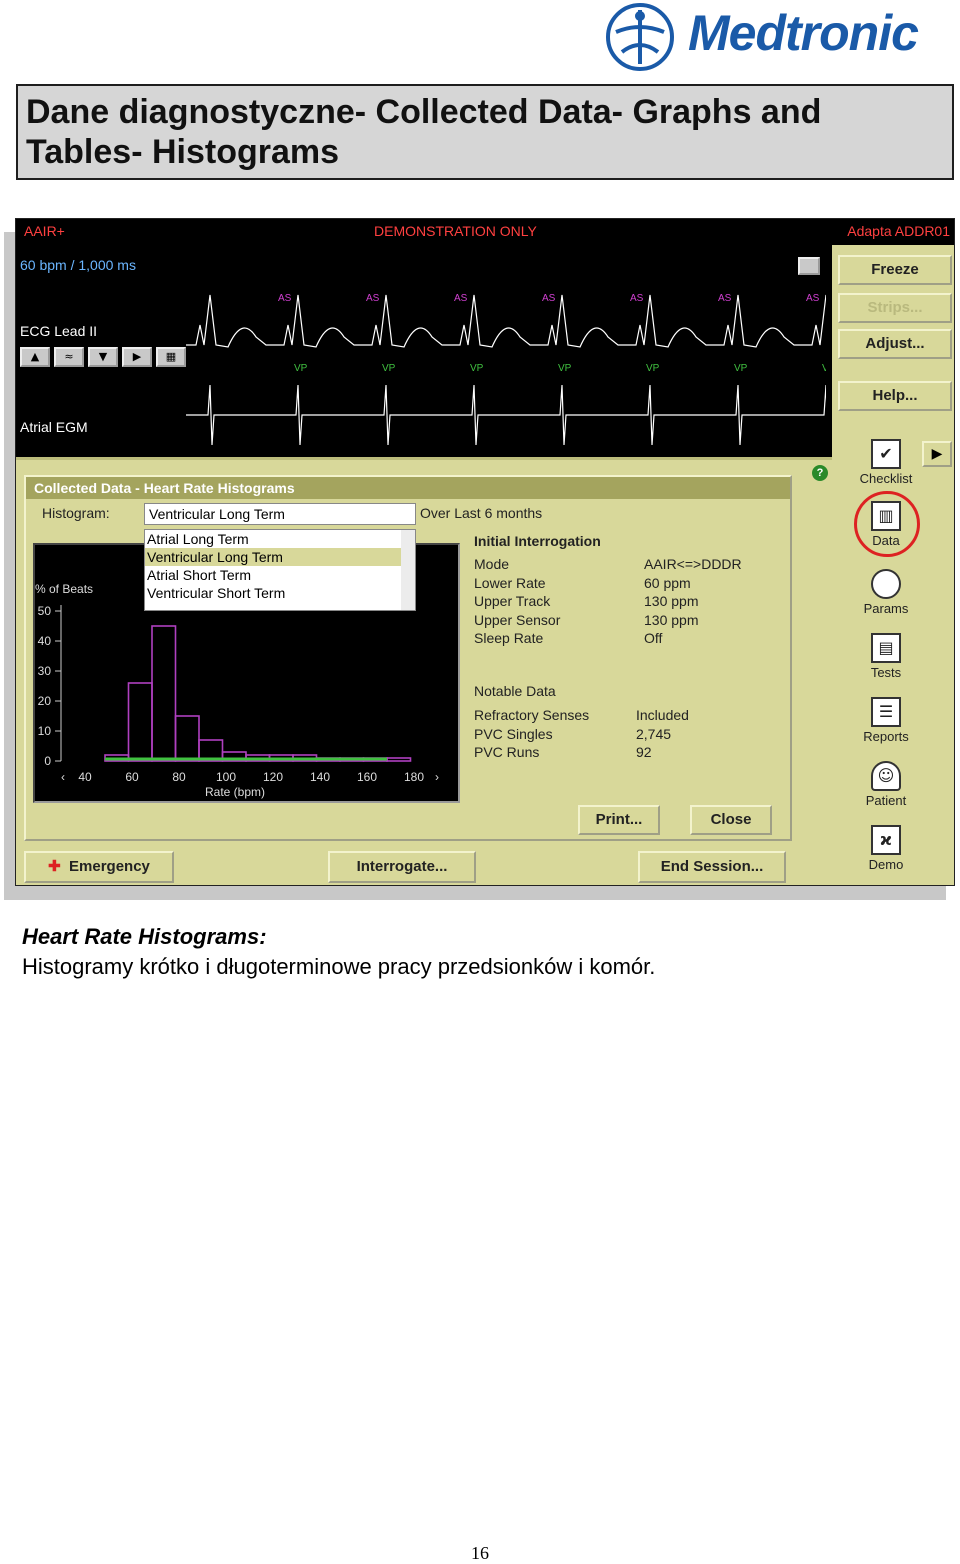 The width and height of the screenshot is (960, 1564). What do you see at coordinates (898, 231) in the screenshot?
I see `device-model: Adapta ADDR01` at bounding box center [898, 231].